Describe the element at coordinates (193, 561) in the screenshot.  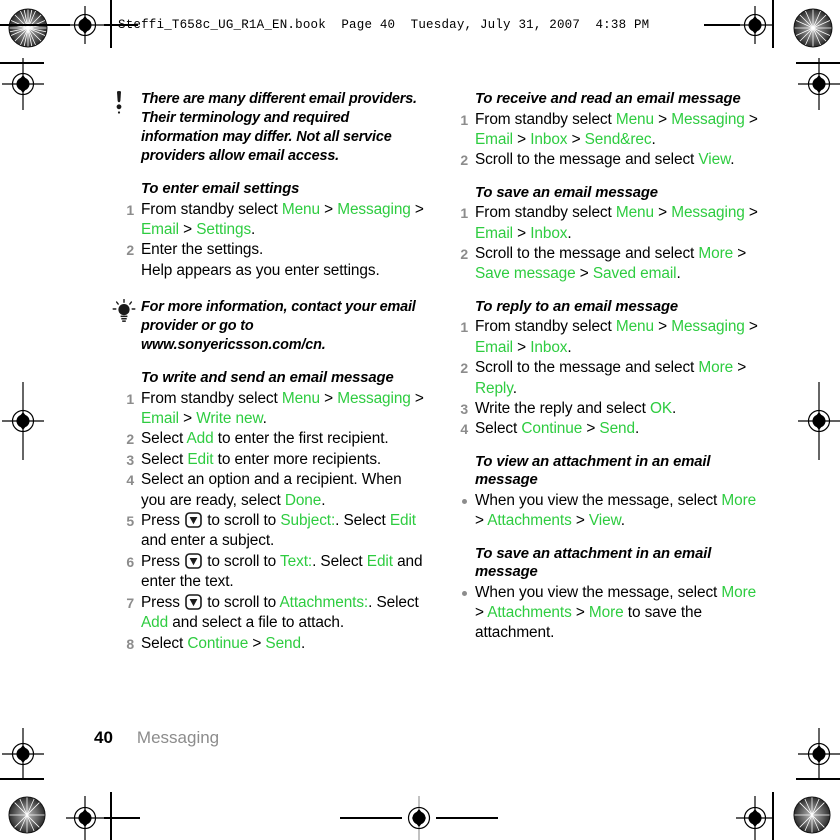
I see `navigation-down-key-icon` at that location.